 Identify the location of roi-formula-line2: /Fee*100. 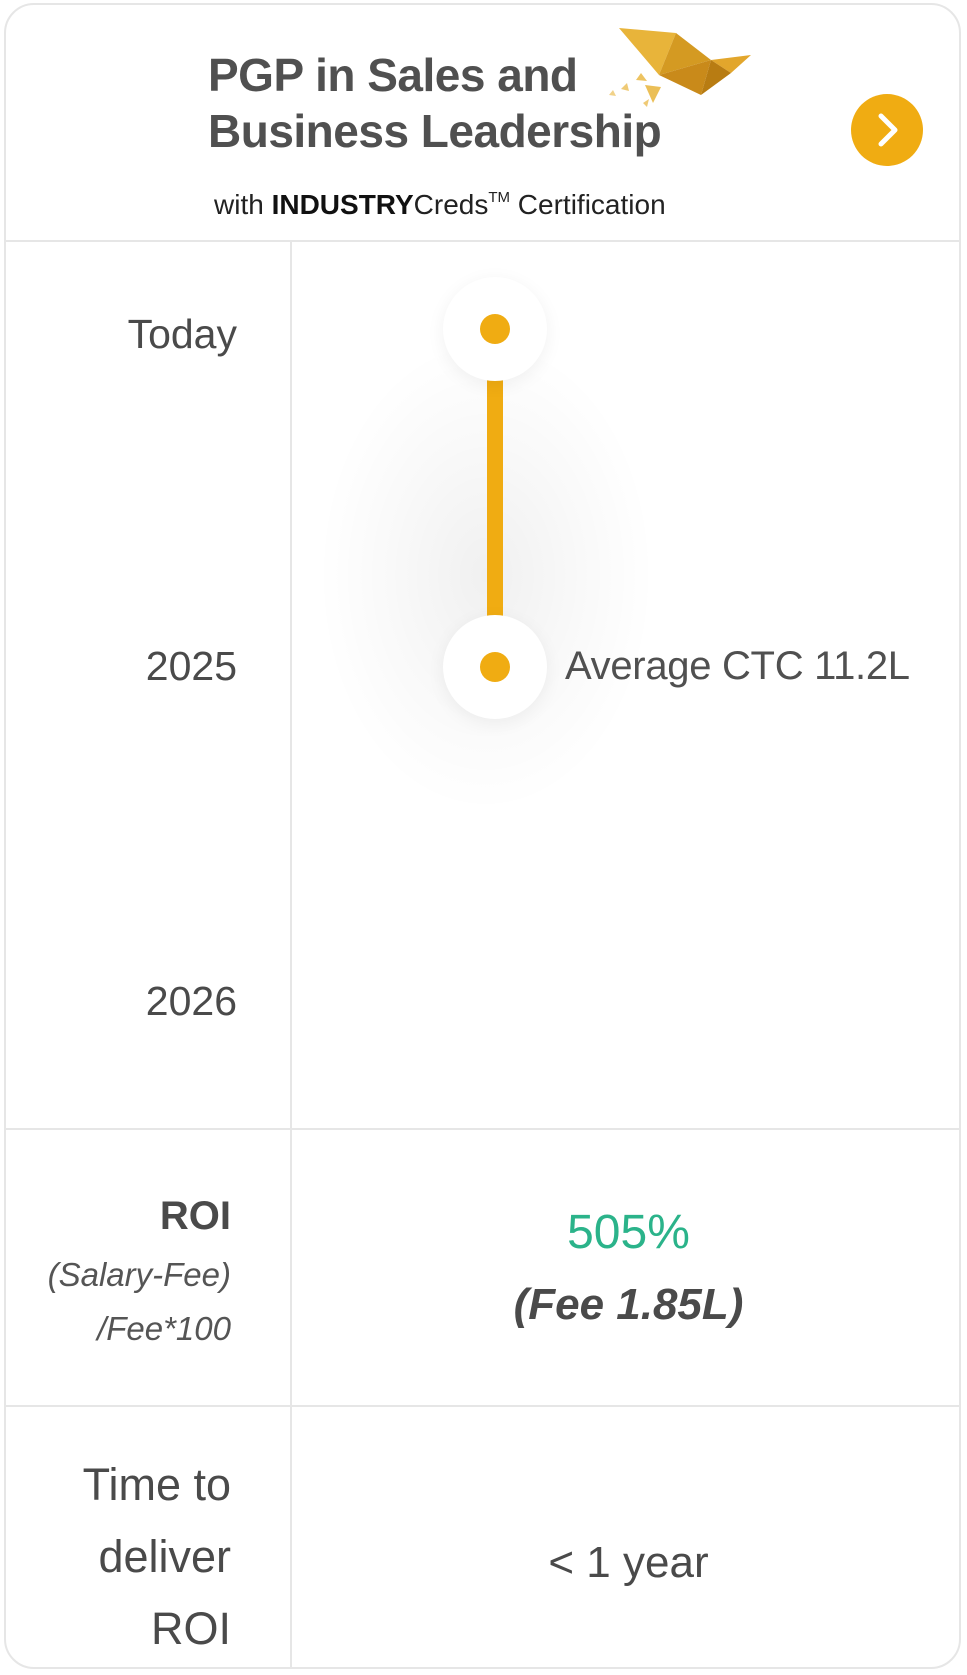
(164, 1328).